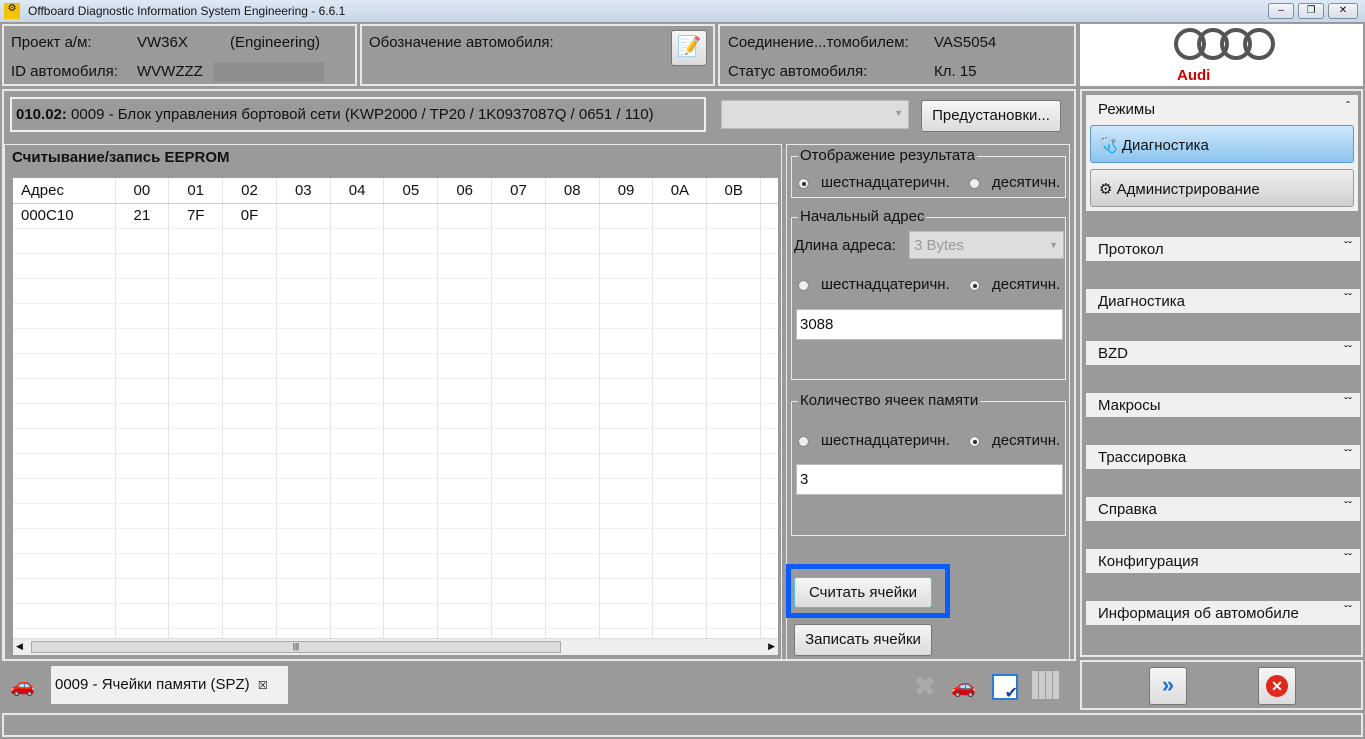 This screenshot has width=1365, height=739. What do you see at coordinates (249, 191) in the screenshot?
I see `column-header: 02` at bounding box center [249, 191].